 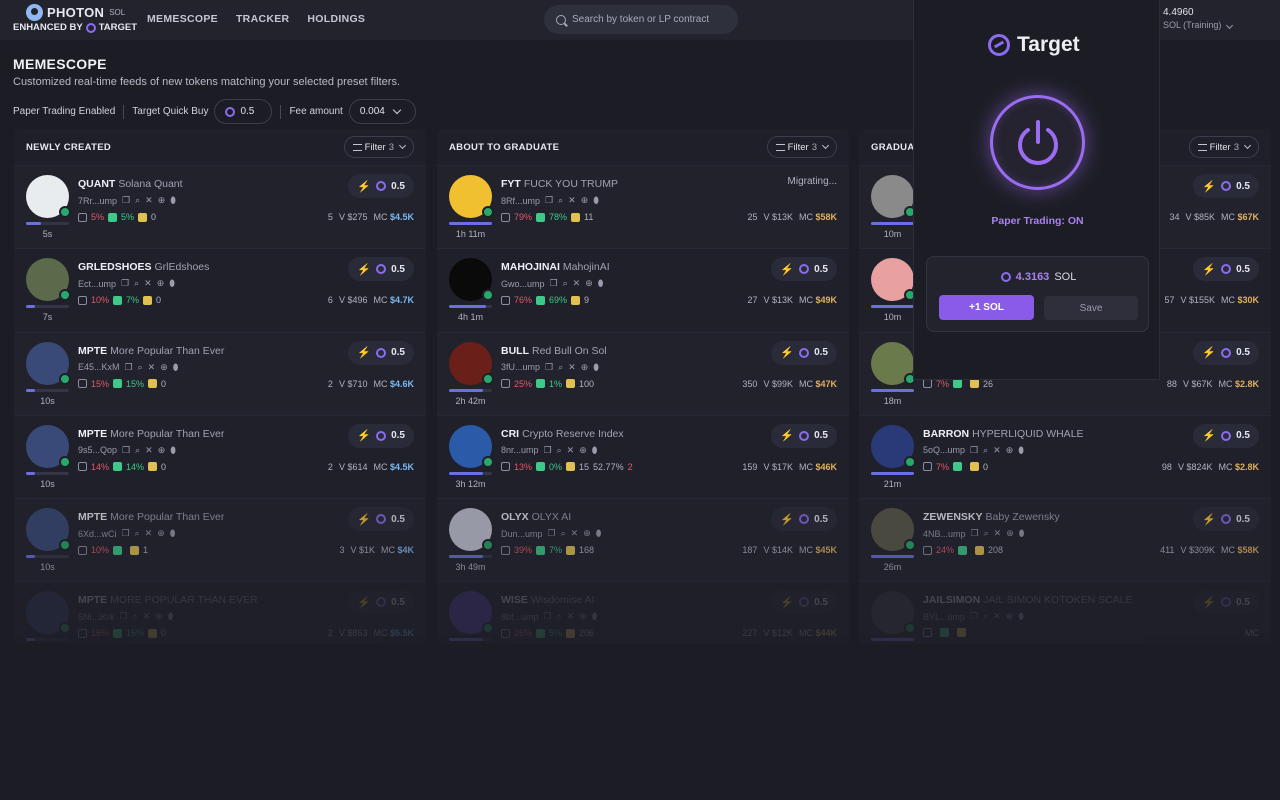 I want to click on search-input, so click(x=652, y=19).